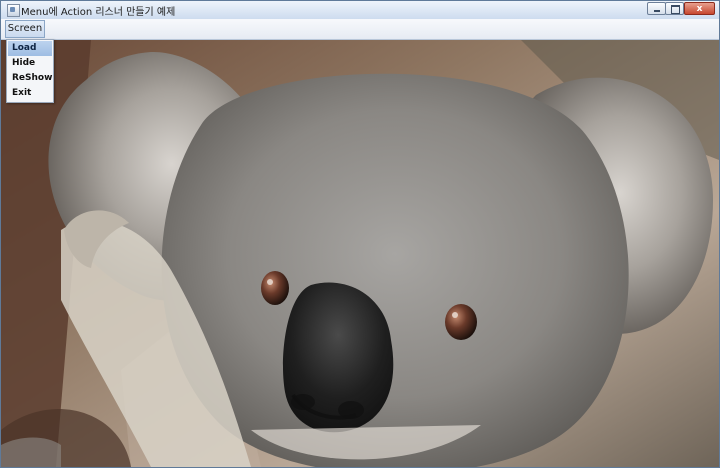 The width and height of the screenshot is (720, 468). I want to click on screen-popup-menu: Load Hide ReShow Exit, so click(30, 71).